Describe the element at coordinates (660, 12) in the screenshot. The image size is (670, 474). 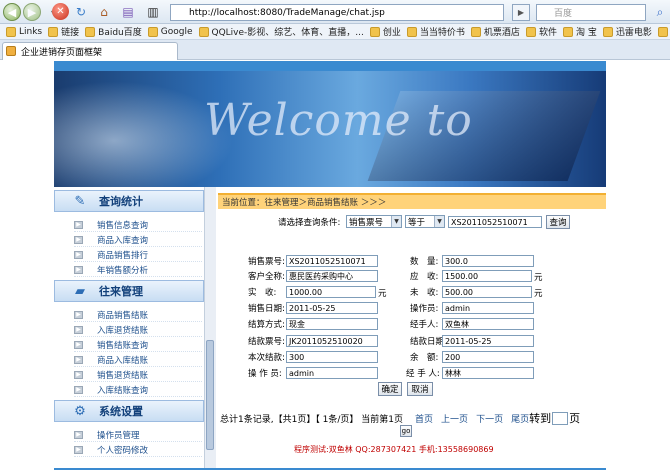
I see `search-go-icon: ⌕` at that location.